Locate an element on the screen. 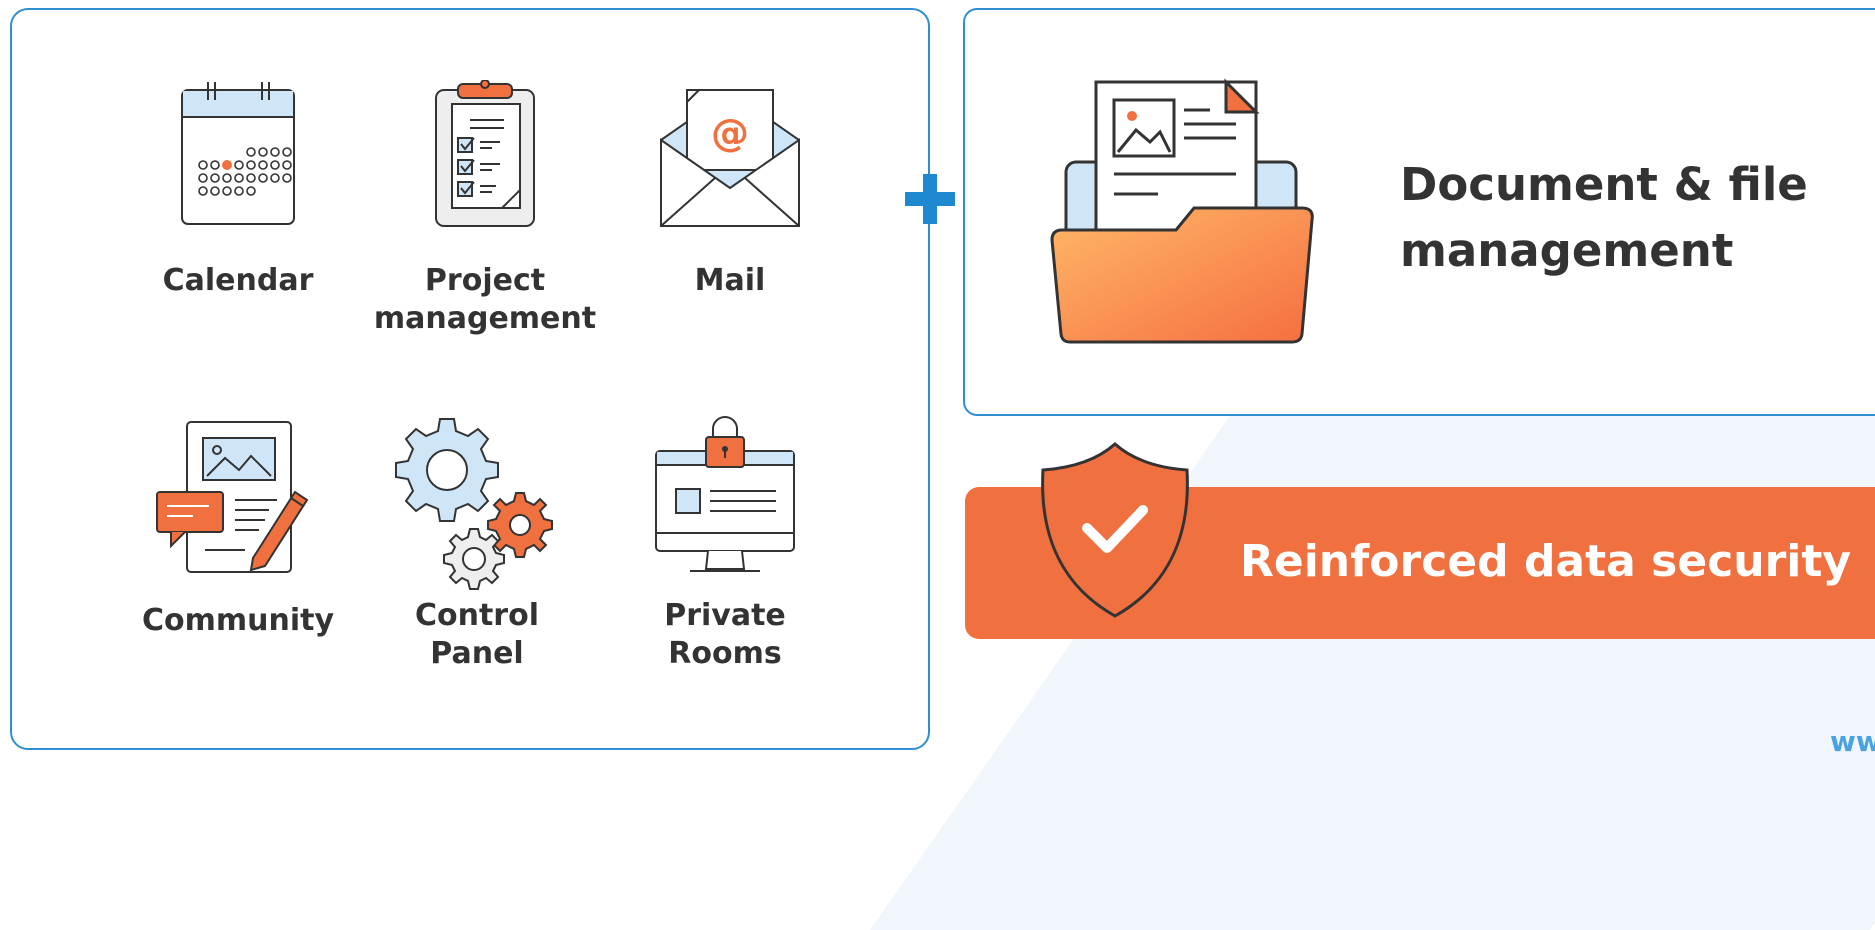  community-icon is located at coordinates (232, 497).